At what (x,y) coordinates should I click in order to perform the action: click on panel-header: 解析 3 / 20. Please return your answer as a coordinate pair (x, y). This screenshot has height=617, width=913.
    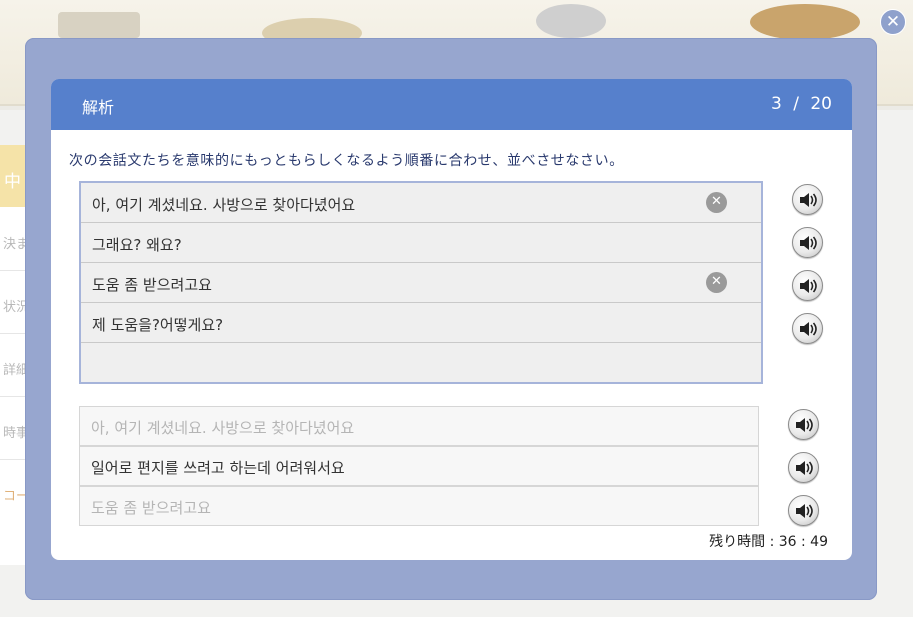
    Looking at the image, I should click on (451, 104).